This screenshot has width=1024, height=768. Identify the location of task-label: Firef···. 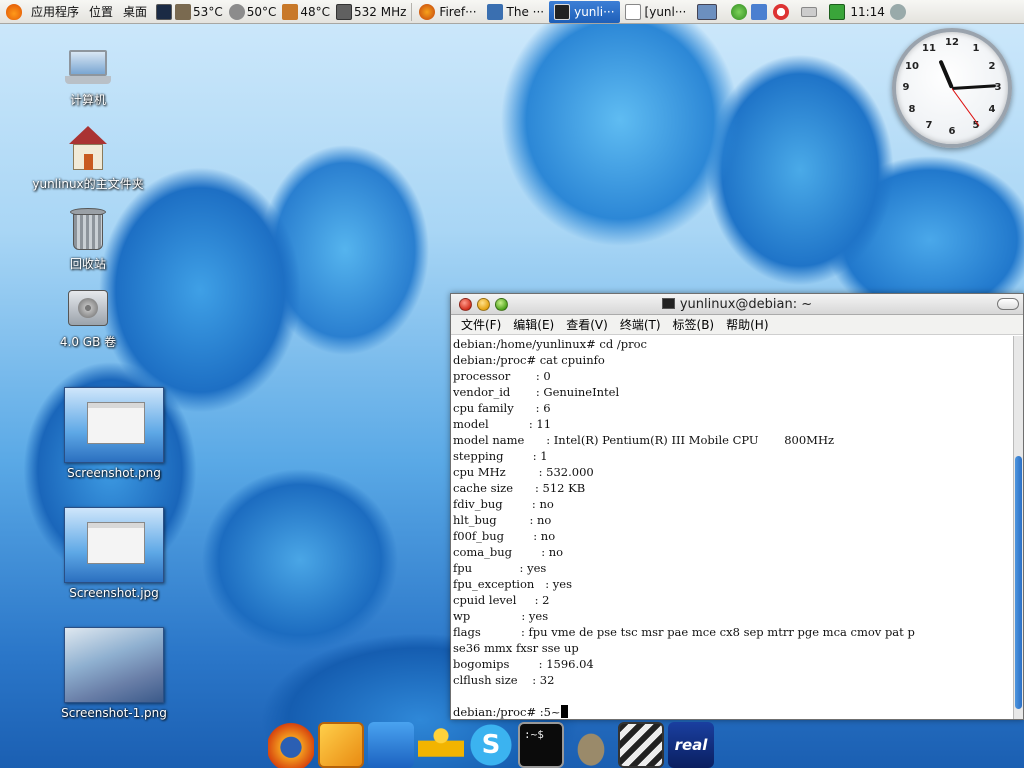
(458, 11).